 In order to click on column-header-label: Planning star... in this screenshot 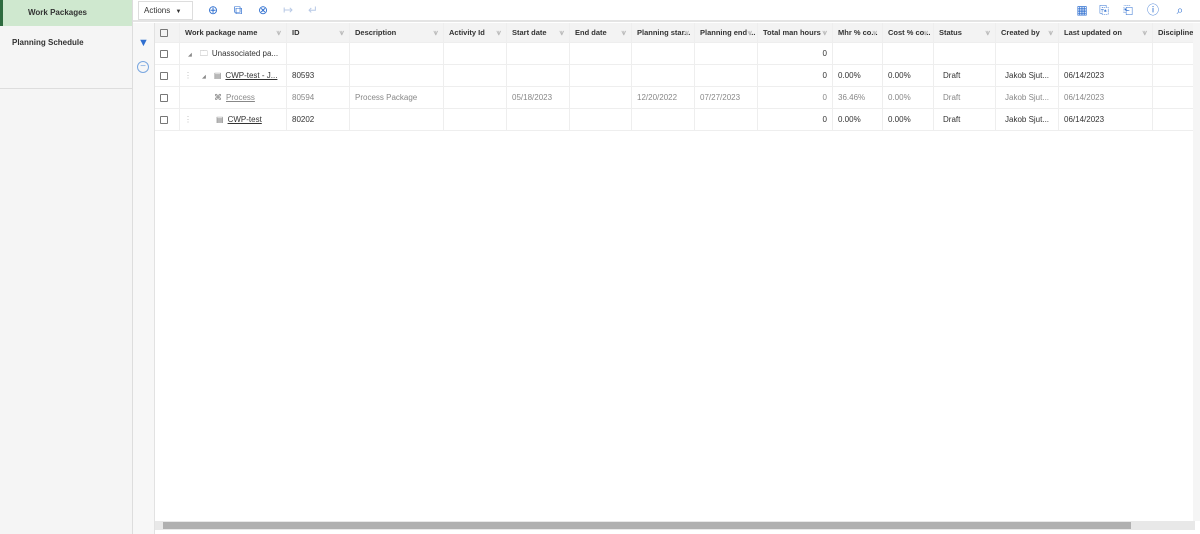, I will do `click(664, 32)`.